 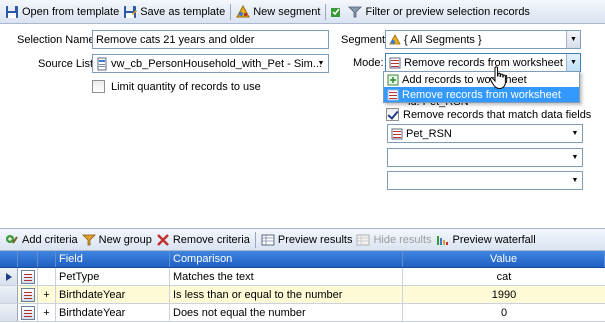 What do you see at coordinates (504, 276) in the screenshot?
I see `row-value-cell: cat` at bounding box center [504, 276].